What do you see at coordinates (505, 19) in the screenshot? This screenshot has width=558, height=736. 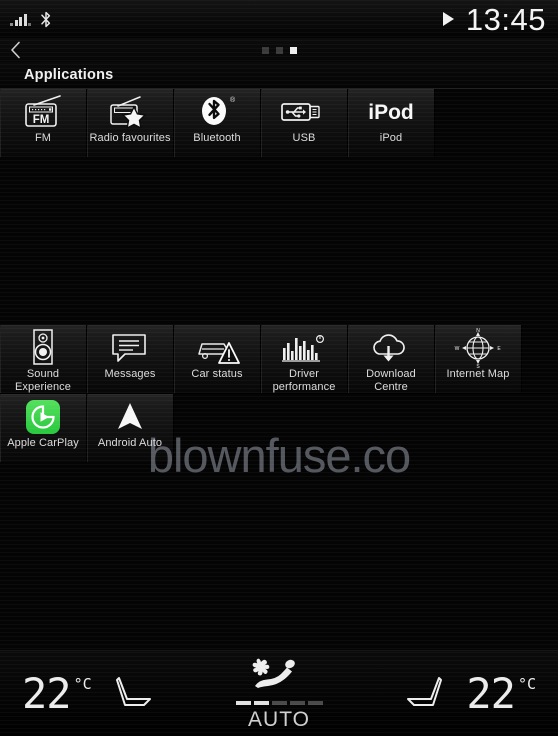 I see `clock-label: 13:45` at bounding box center [505, 19].